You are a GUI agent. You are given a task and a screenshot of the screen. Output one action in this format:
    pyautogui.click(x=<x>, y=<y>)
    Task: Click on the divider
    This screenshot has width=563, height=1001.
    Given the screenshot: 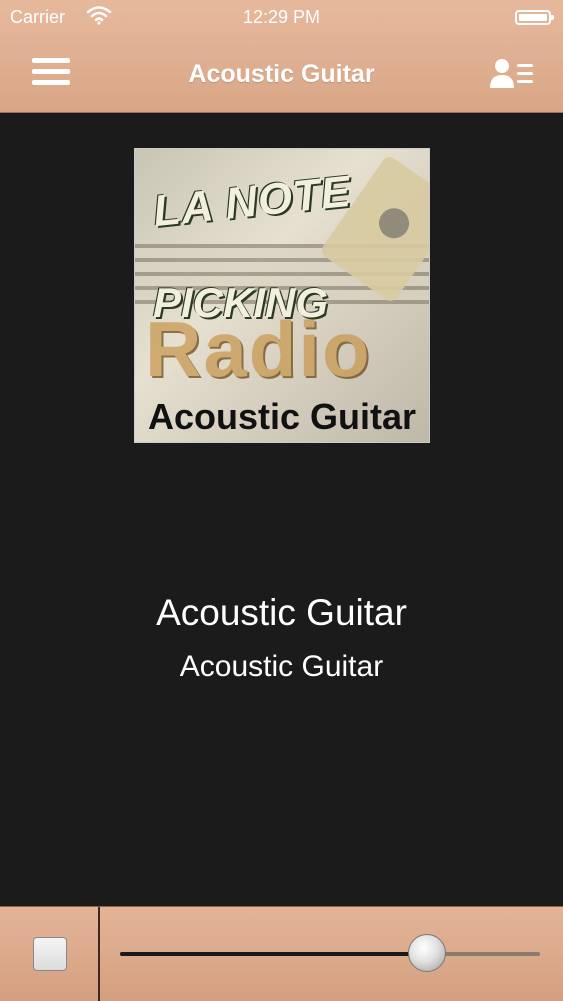 What is the action you would take?
    pyautogui.click(x=99, y=954)
    